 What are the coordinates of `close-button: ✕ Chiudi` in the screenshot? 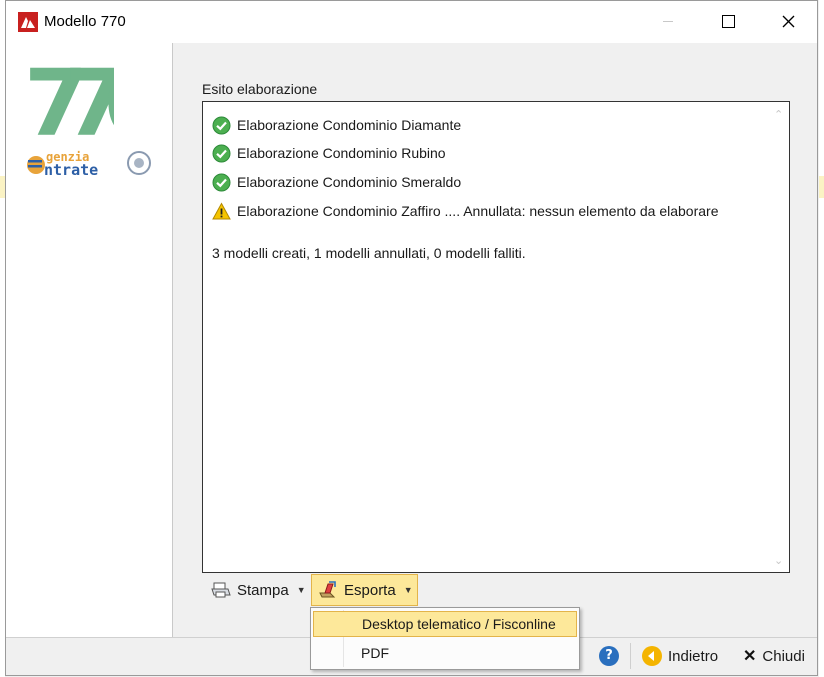 It's located at (774, 656).